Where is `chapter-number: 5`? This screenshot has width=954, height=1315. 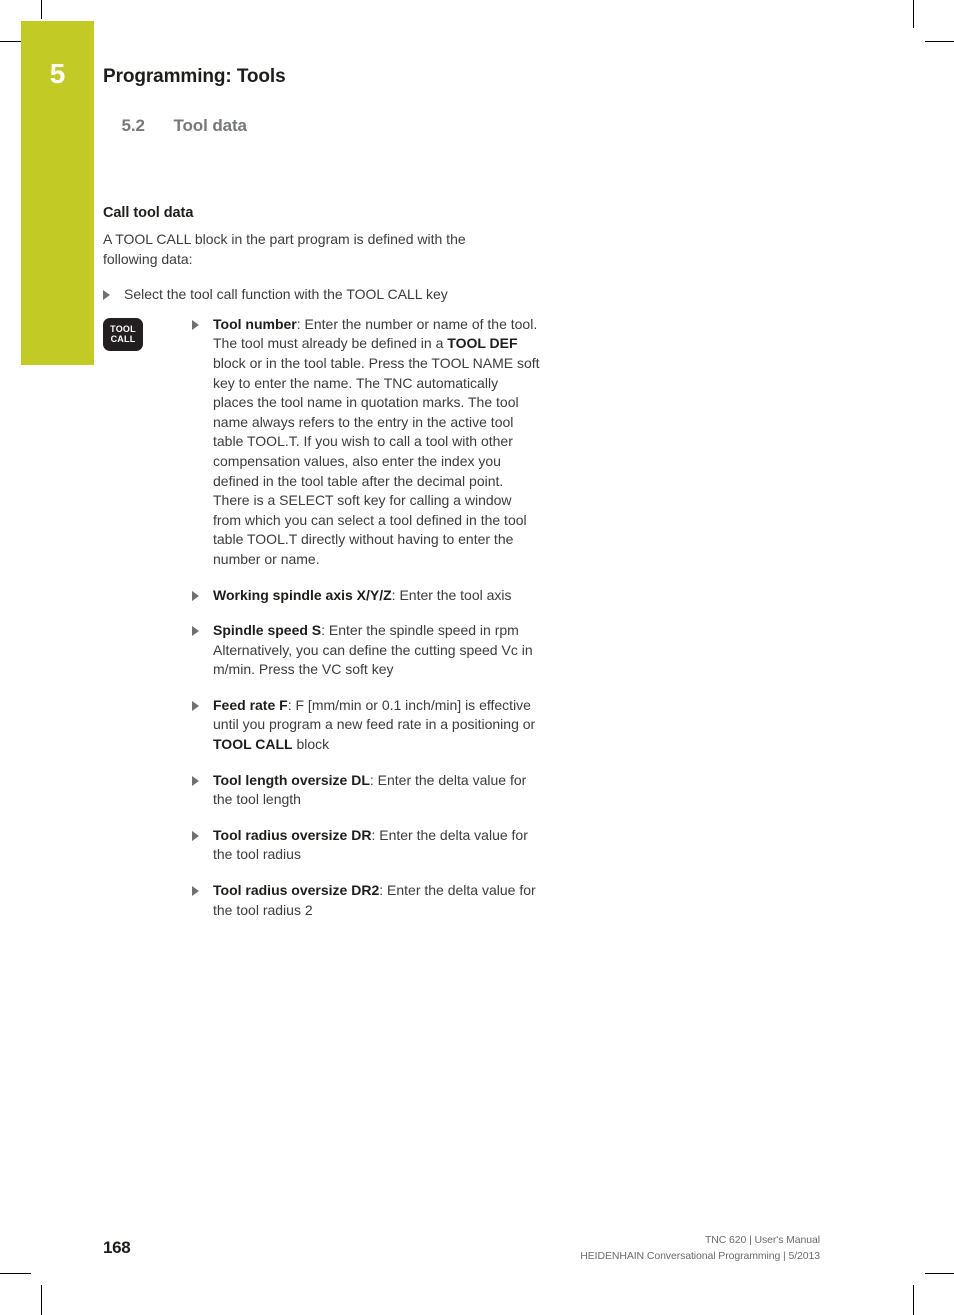 chapter-number: 5 is located at coordinates (57, 73).